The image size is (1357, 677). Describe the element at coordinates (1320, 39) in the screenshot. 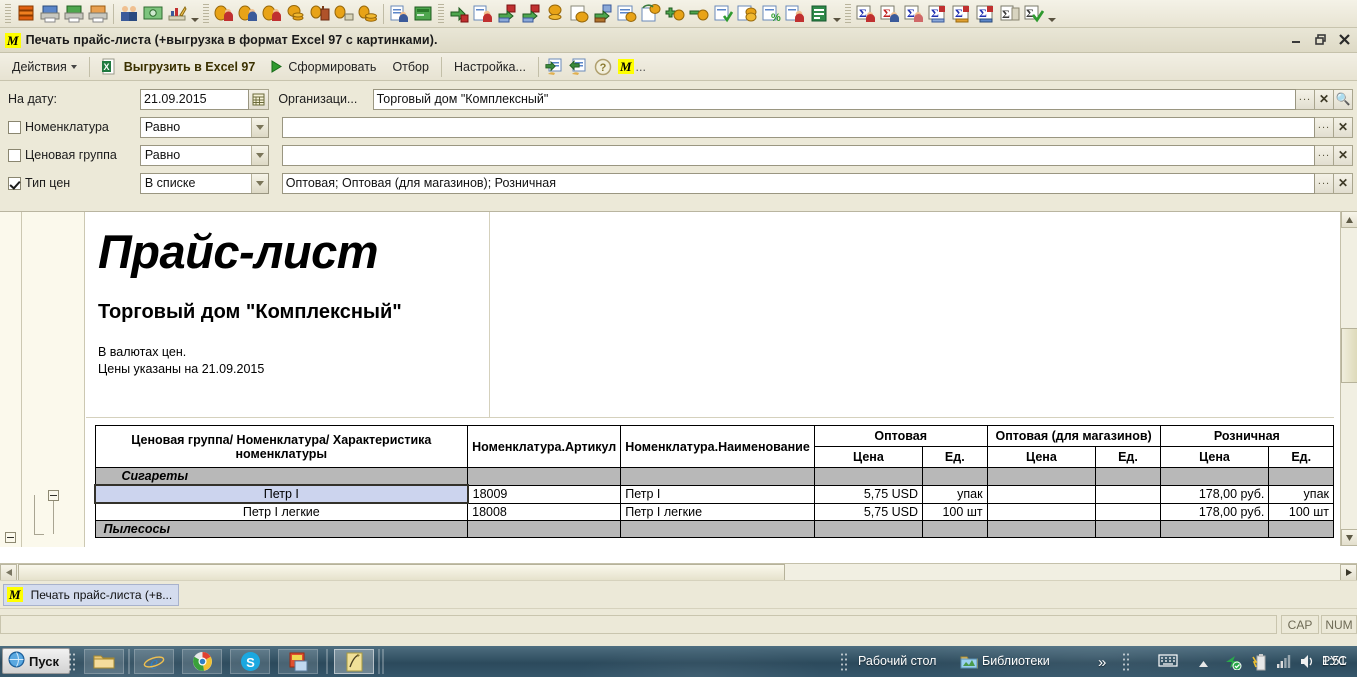

I see `restore-button` at that location.